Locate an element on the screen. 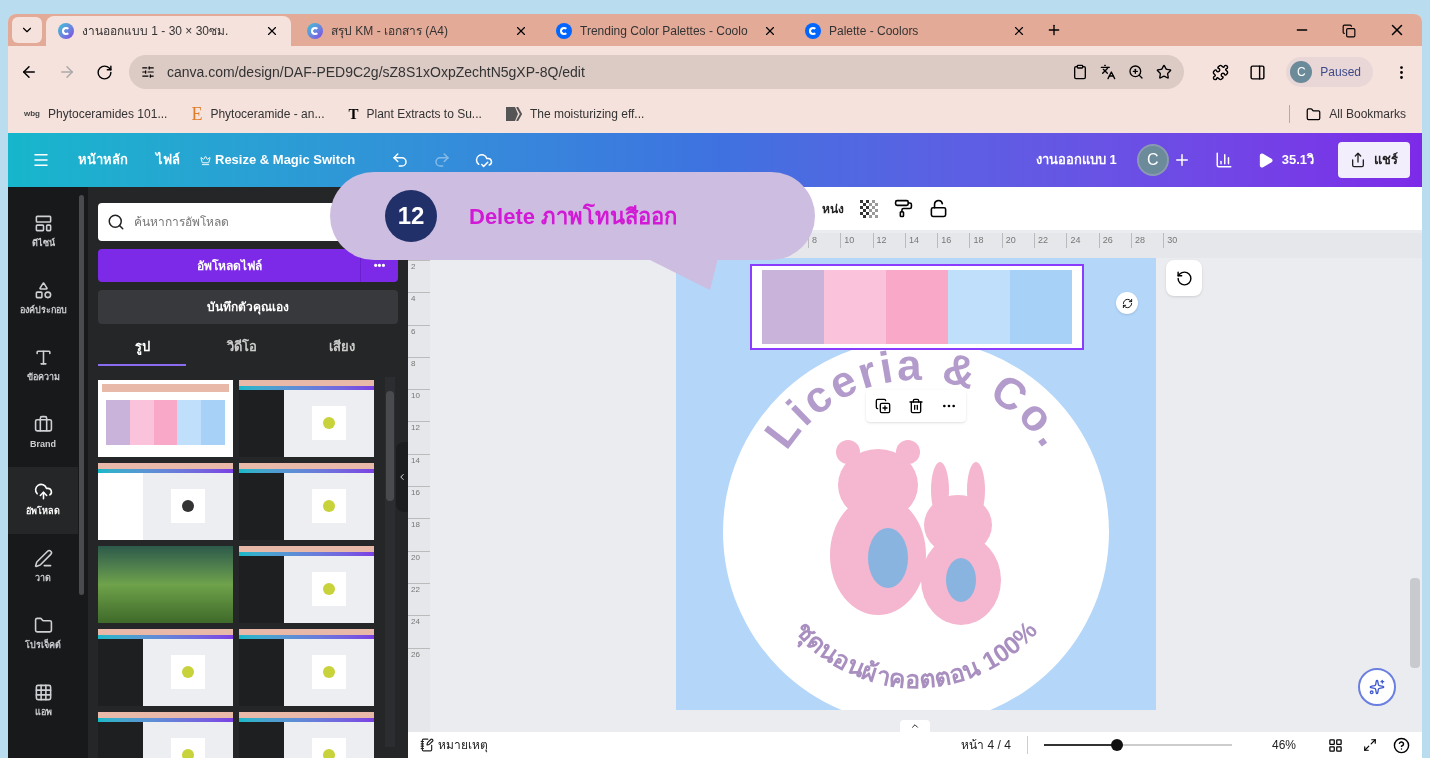 Image resolution: width=1430 pixels, height=758 pixels. bookmark-star-icon is located at coordinates (1164, 72).